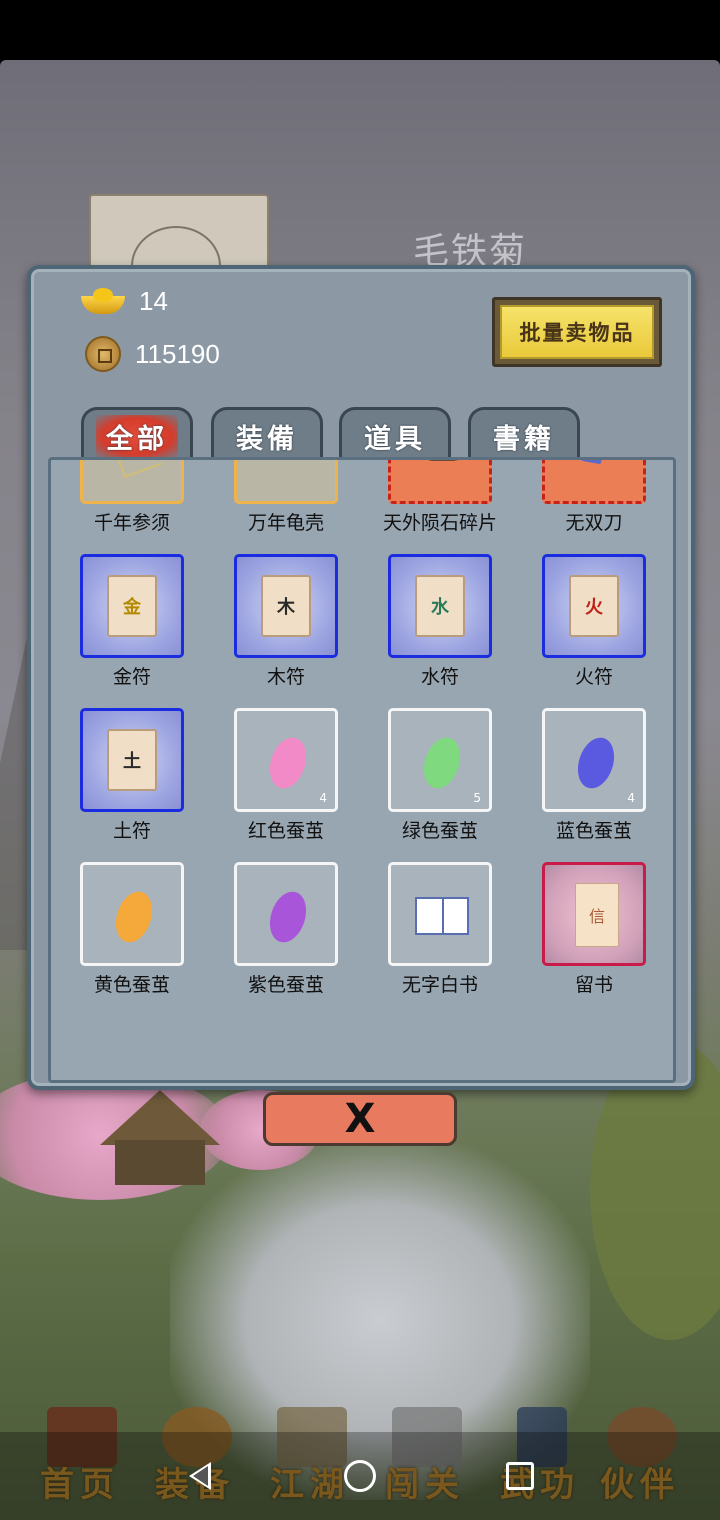  What do you see at coordinates (524, 439) in the screenshot?
I see `tab-label: 書籍` at bounding box center [524, 439].